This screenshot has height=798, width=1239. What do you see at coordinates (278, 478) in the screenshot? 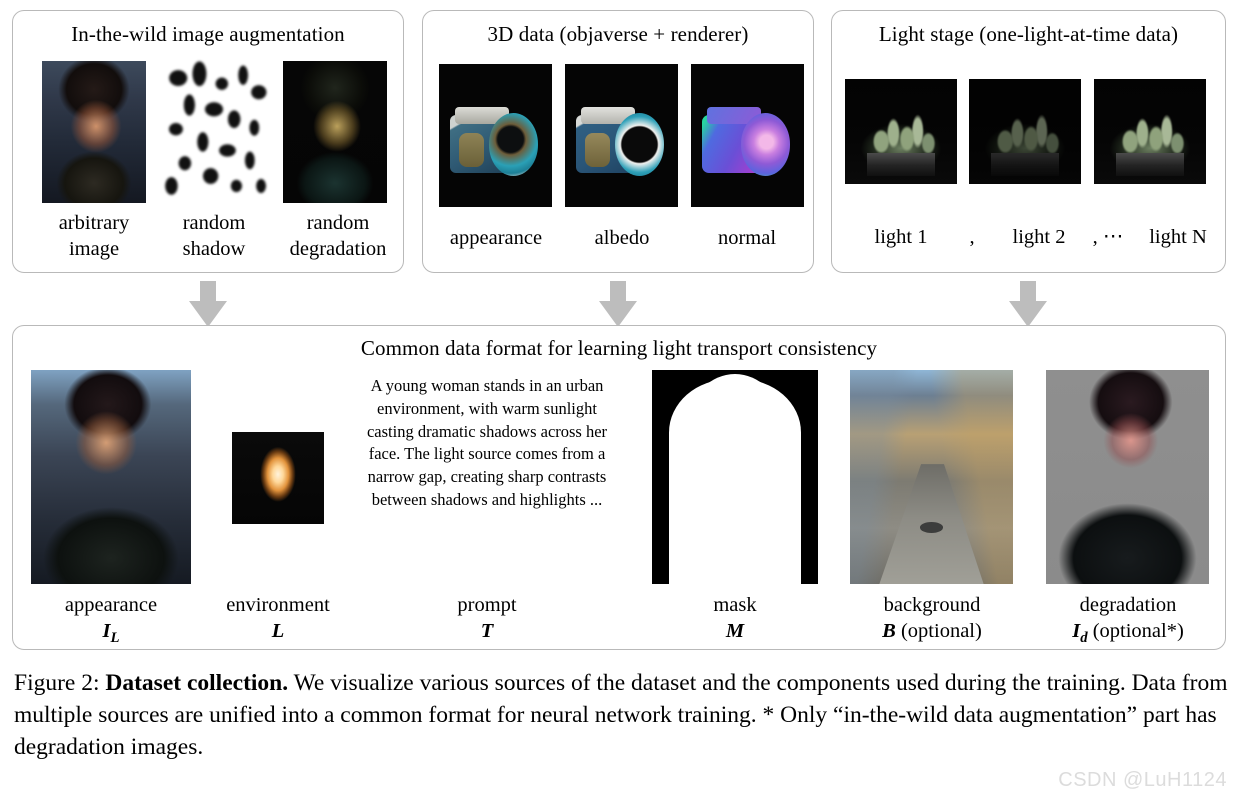
I see `image-environment-map` at bounding box center [278, 478].